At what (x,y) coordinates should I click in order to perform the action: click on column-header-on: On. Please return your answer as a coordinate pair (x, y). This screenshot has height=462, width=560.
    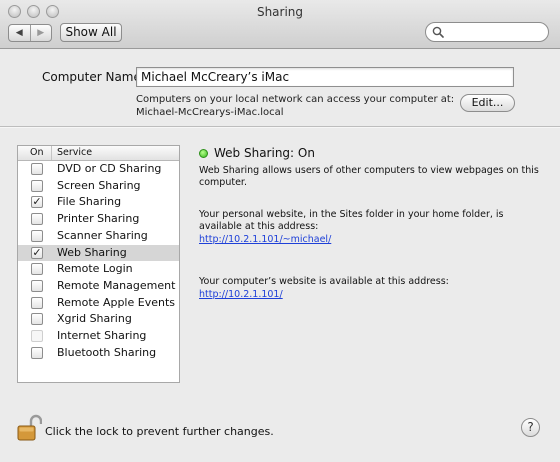
    Looking at the image, I should click on (37, 153).